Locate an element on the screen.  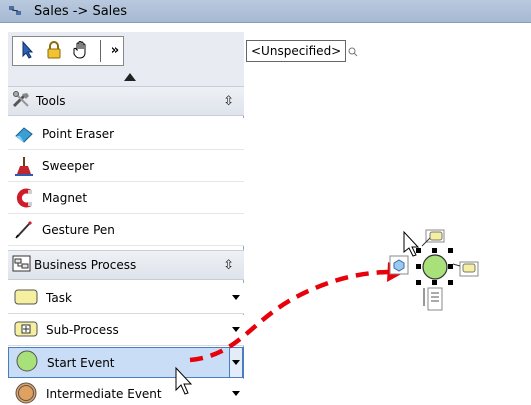
start-event-icon is located at coordinates (27, 362).